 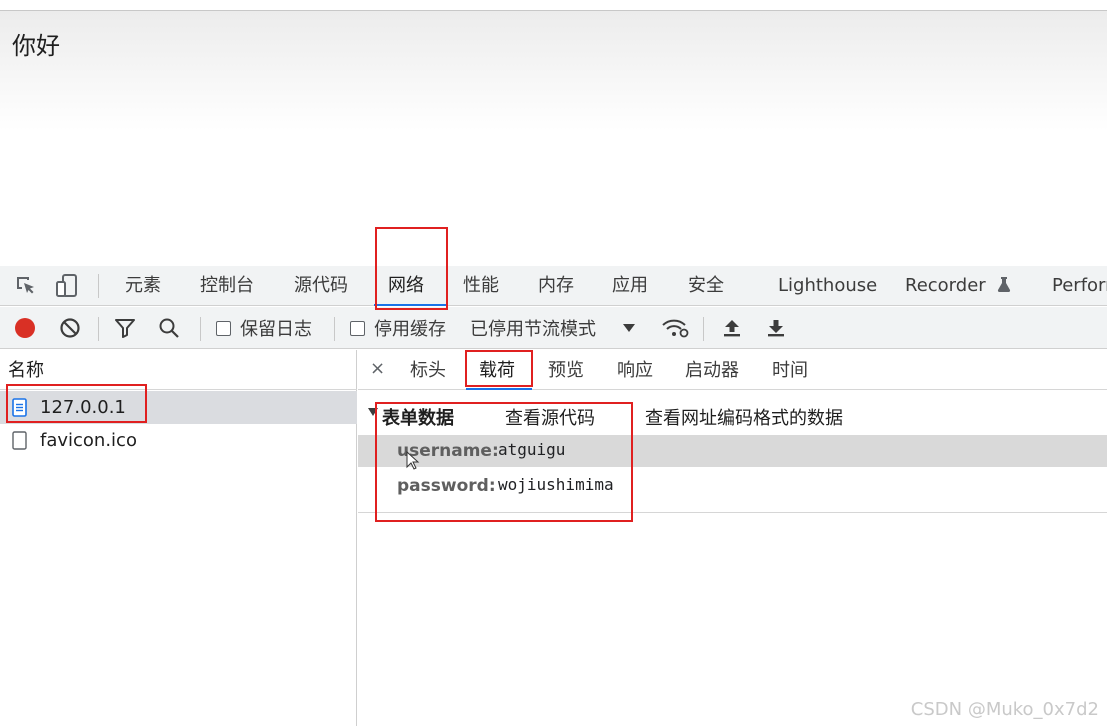 I want to click on tab-performance: 性能, so click(x=481, y=286).